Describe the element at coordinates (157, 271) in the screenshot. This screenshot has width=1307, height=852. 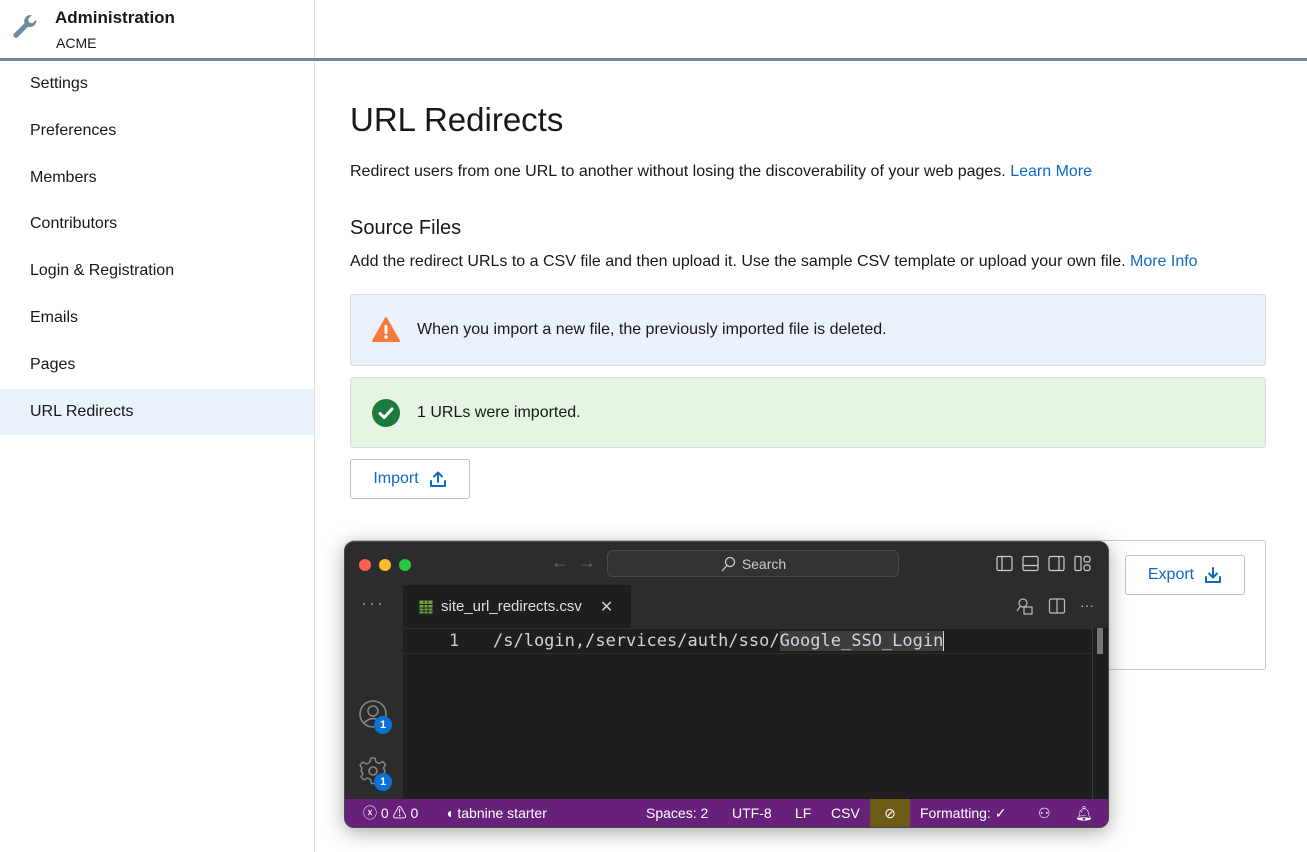
I see `sidebar-item-login-registration: Login & Registration` at that location.